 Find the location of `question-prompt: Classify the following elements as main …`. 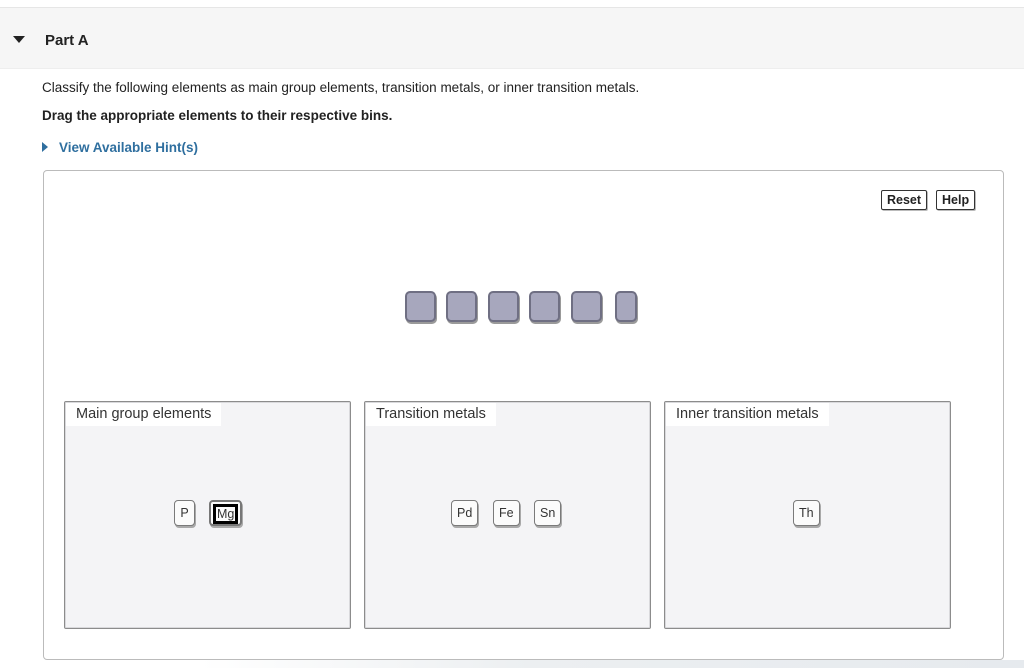

question-prompt: Classify the following elements as main … is located at coordinates (341, 87).